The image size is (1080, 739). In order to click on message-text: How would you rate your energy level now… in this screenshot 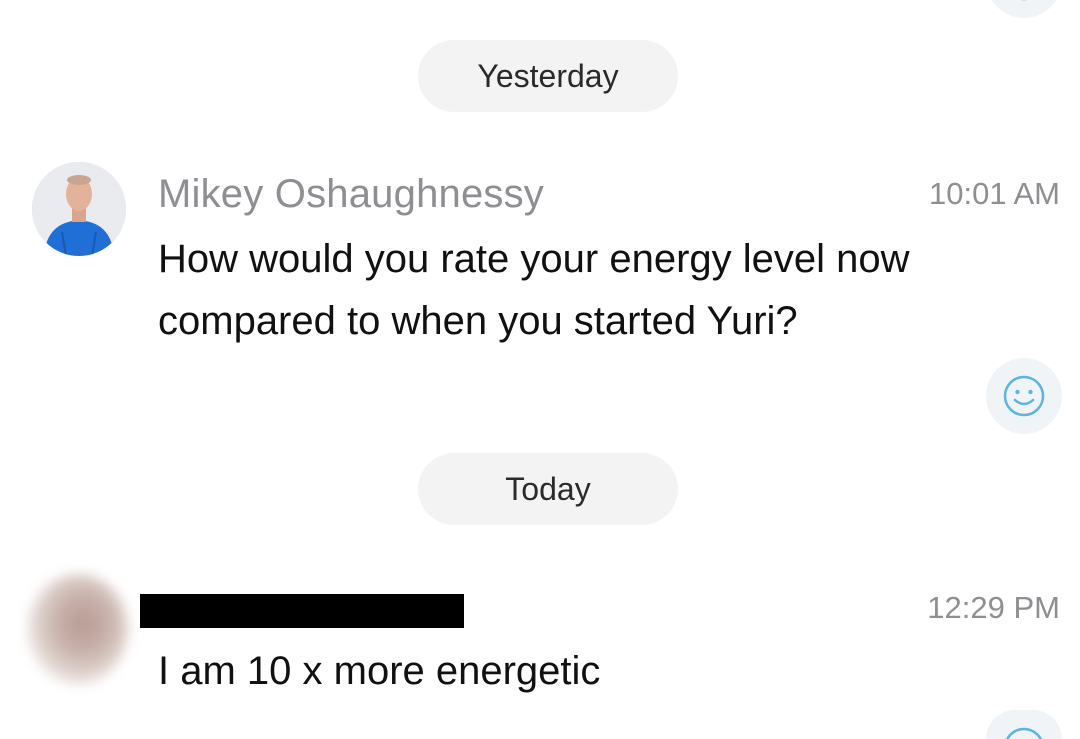, I will do `click(534, 290)`.